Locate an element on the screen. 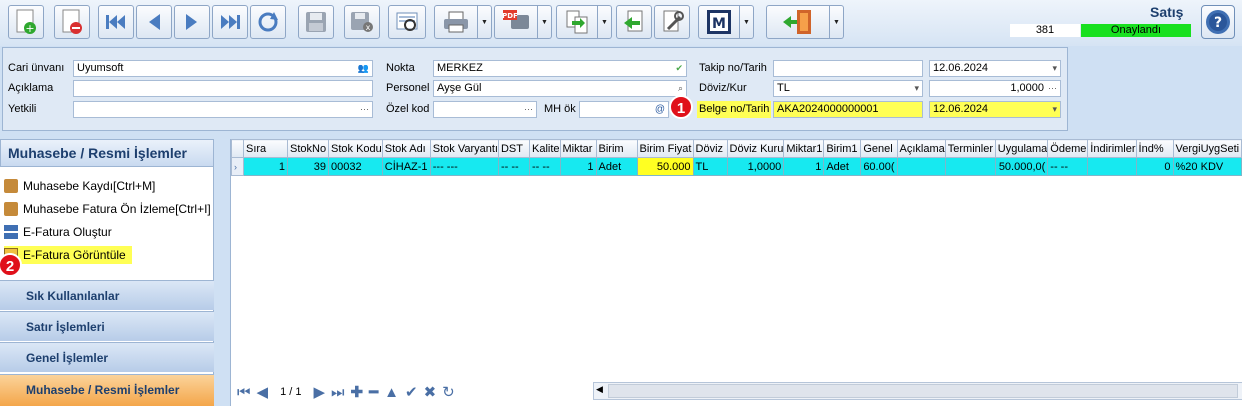  table-cell: 0 is located at coordinates (1154, 166).